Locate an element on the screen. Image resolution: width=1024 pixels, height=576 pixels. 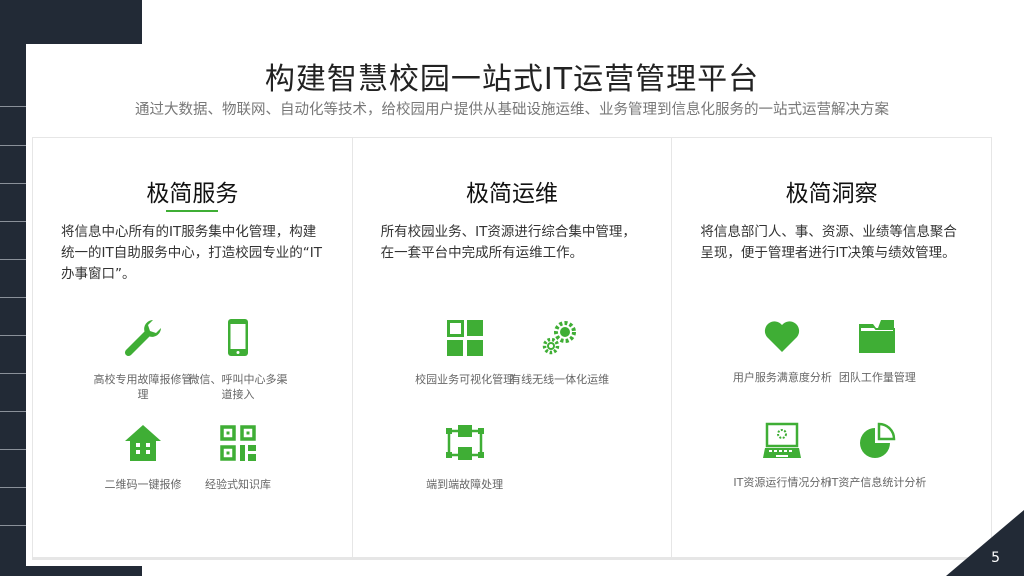
feature-item: 微信、呼叫中心多渠道接入 is located at coordinates (238, 360).